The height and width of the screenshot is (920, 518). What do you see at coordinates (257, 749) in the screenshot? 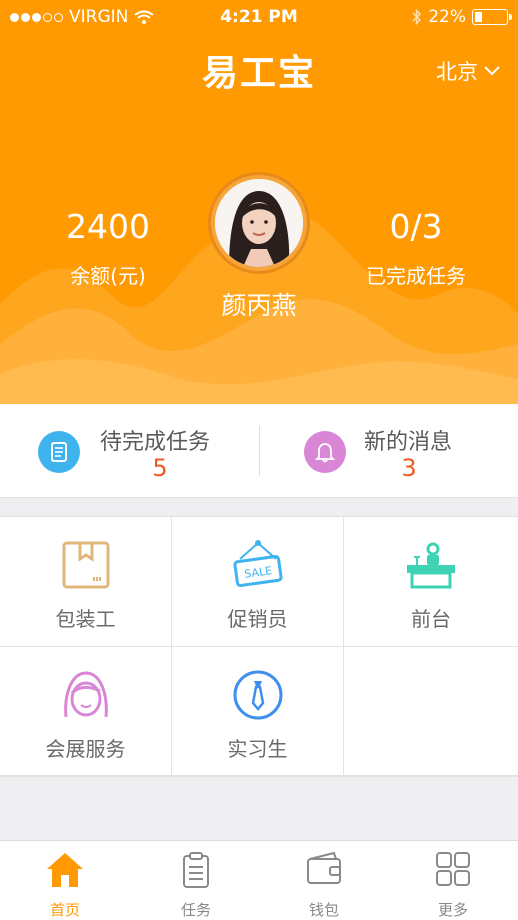
I see `category-label: 实习生` at bounding box center [257, 749].